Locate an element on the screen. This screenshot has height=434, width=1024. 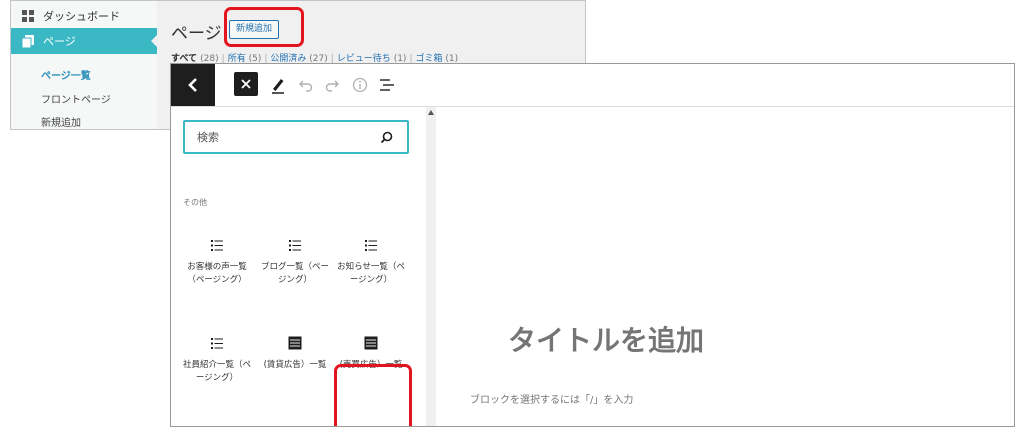
block-label: お客様の声一覧（ページング） is located at coordinates (217, 273).